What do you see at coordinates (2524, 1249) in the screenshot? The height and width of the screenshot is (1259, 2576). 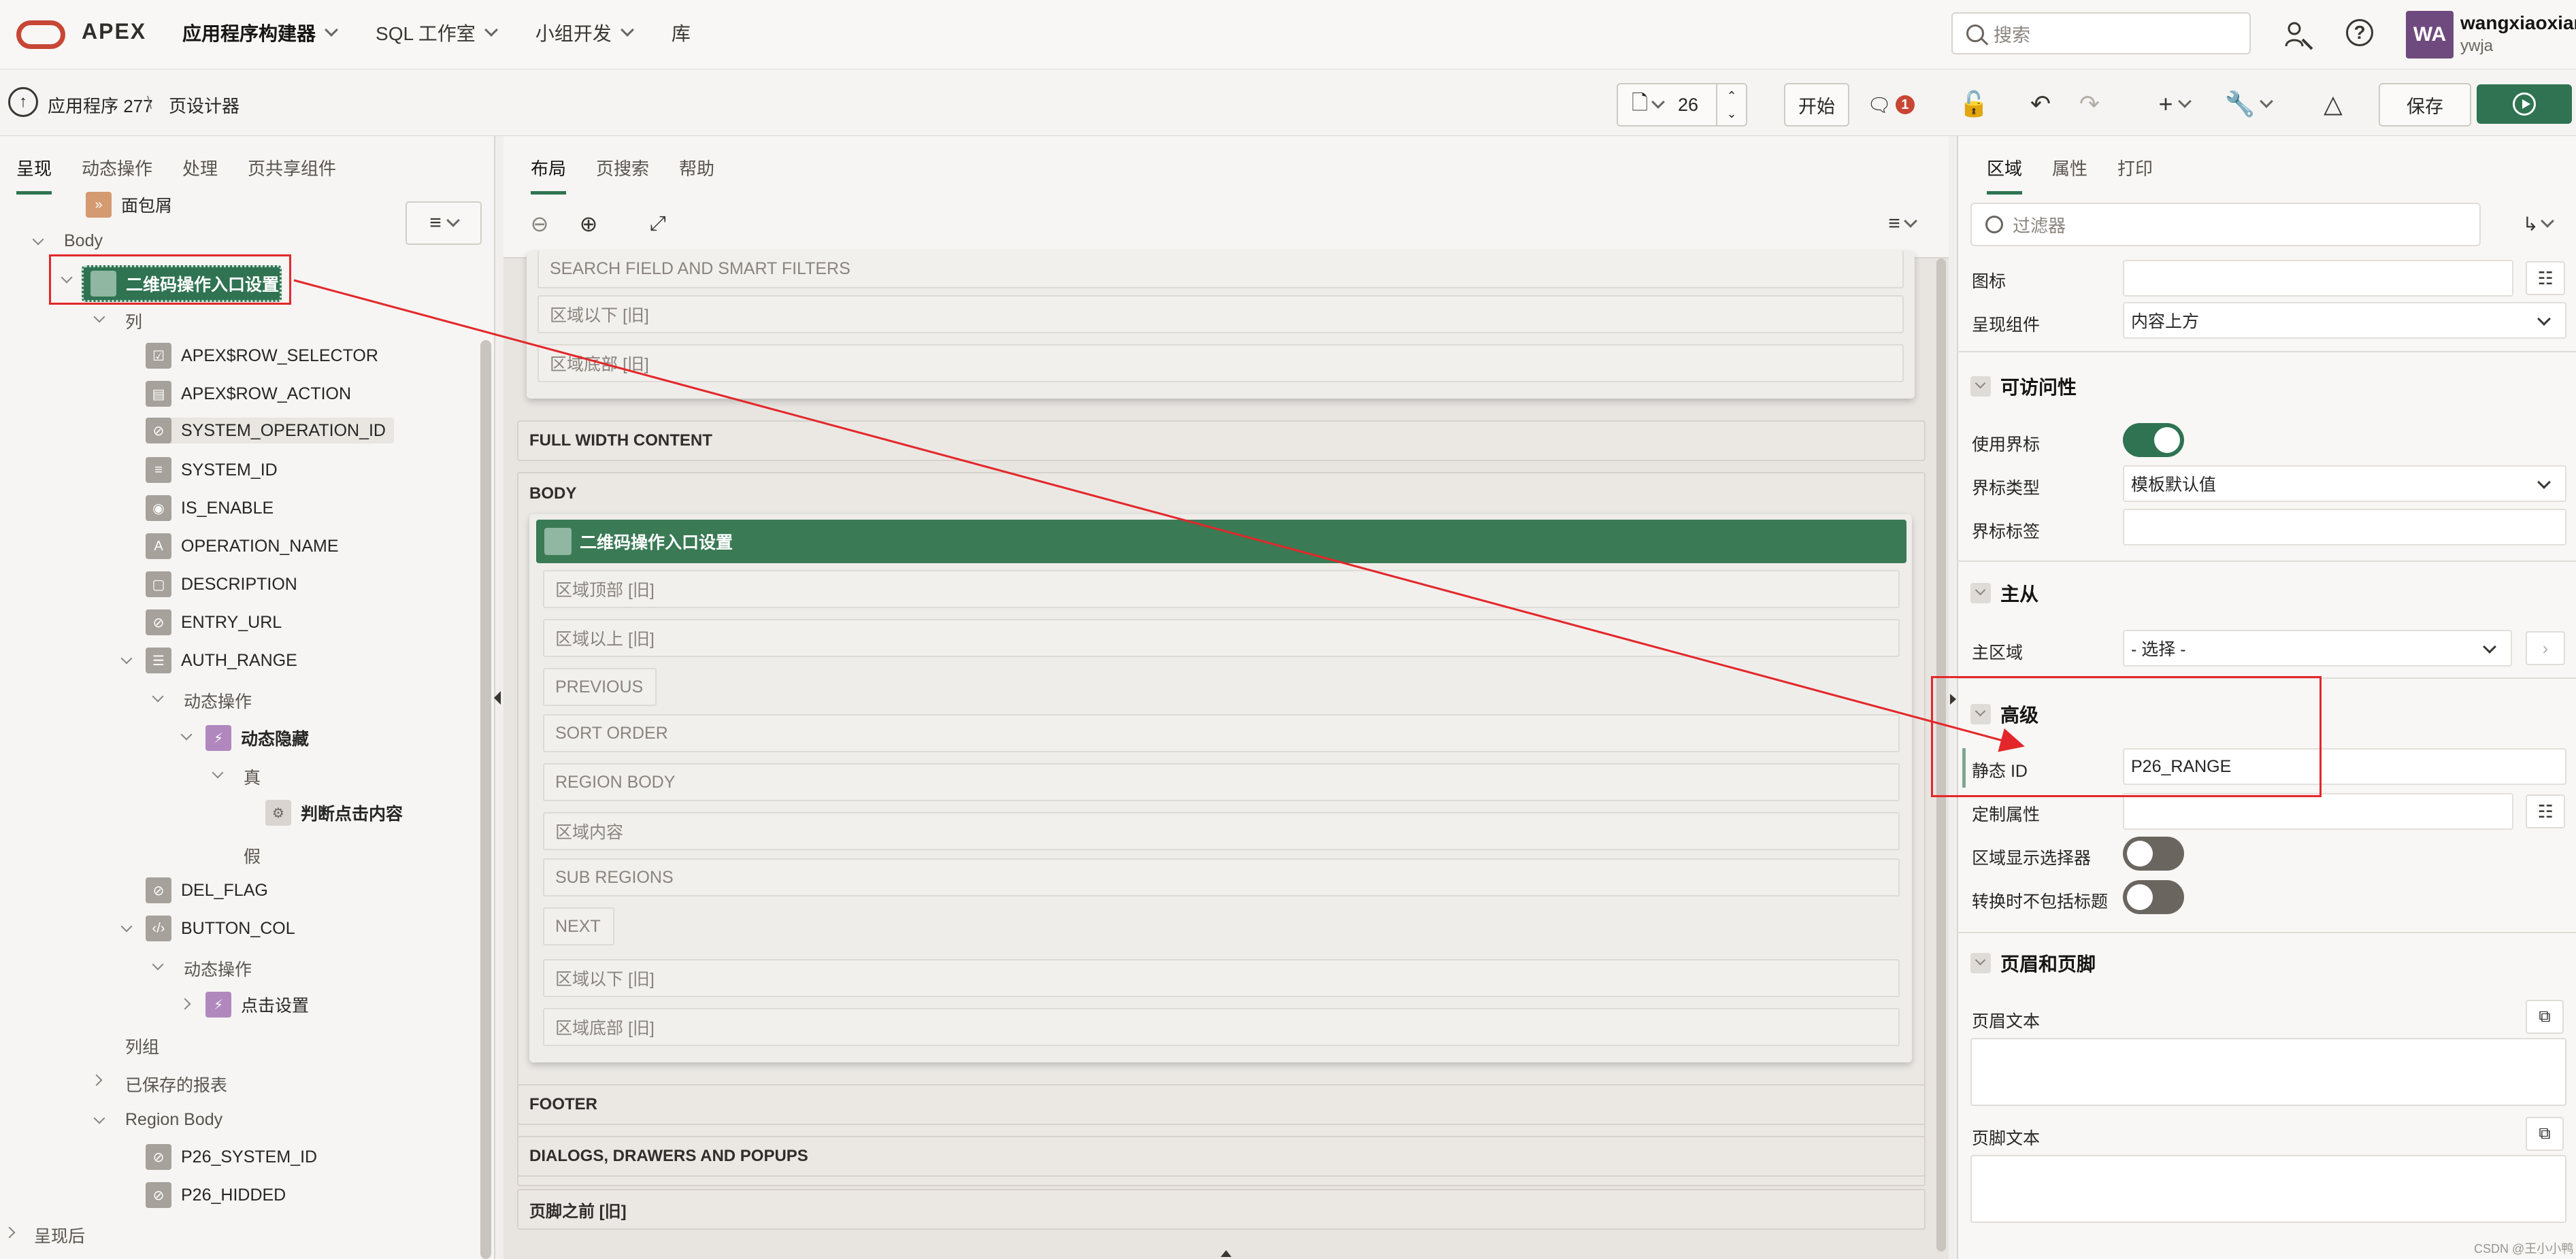 I see `watermark: CSDN @王小小鸭` at bounding box center [2524, 1249].